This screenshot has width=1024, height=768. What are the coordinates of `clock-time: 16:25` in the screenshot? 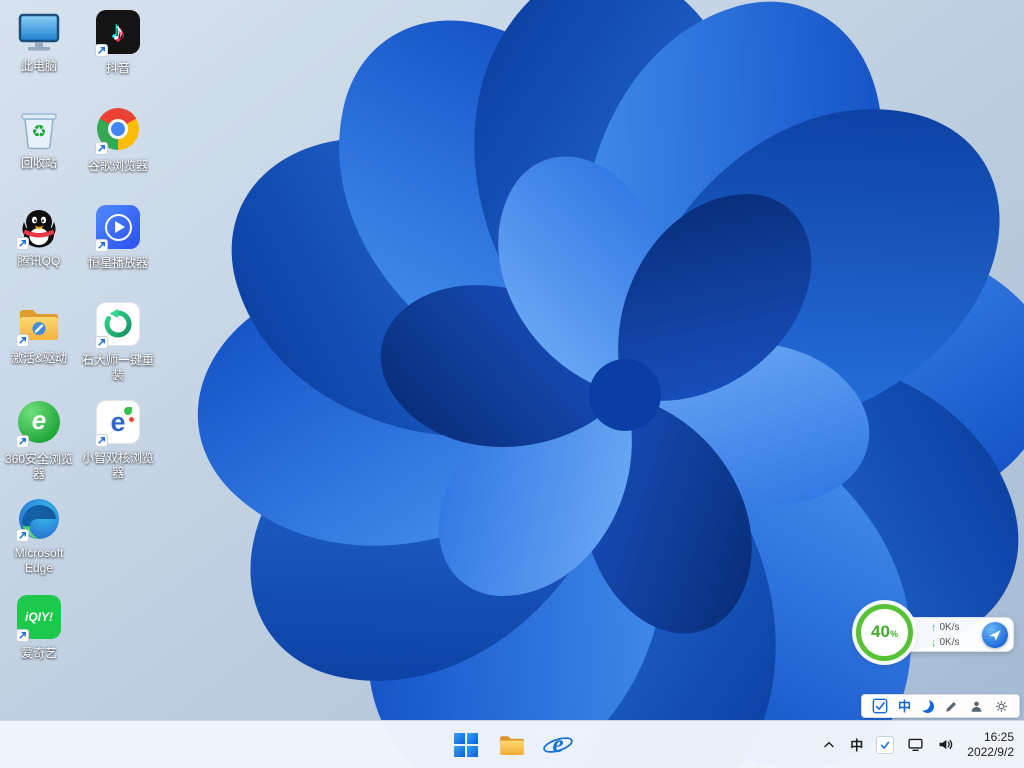 It's located at (998, 736).